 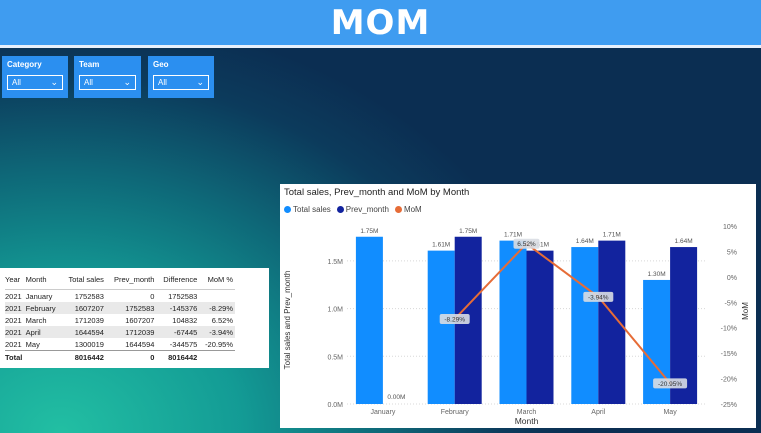 I want to click on table-cell: January, so click(x=39, y=296).